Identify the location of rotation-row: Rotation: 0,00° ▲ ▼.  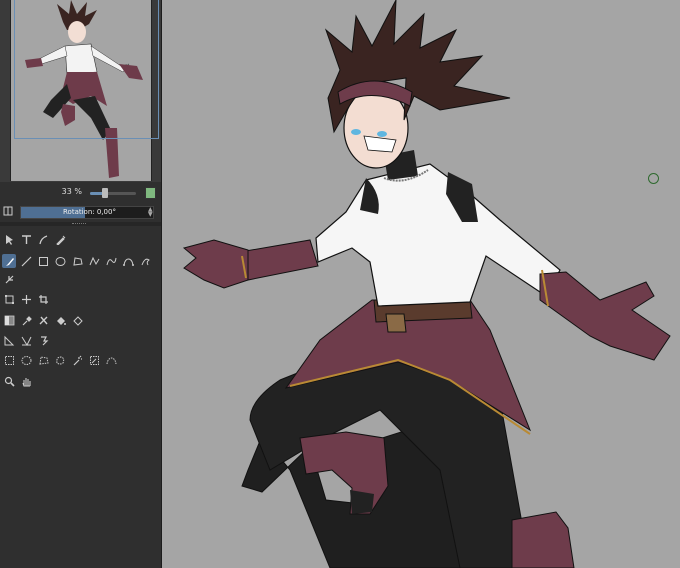
(80, 212).